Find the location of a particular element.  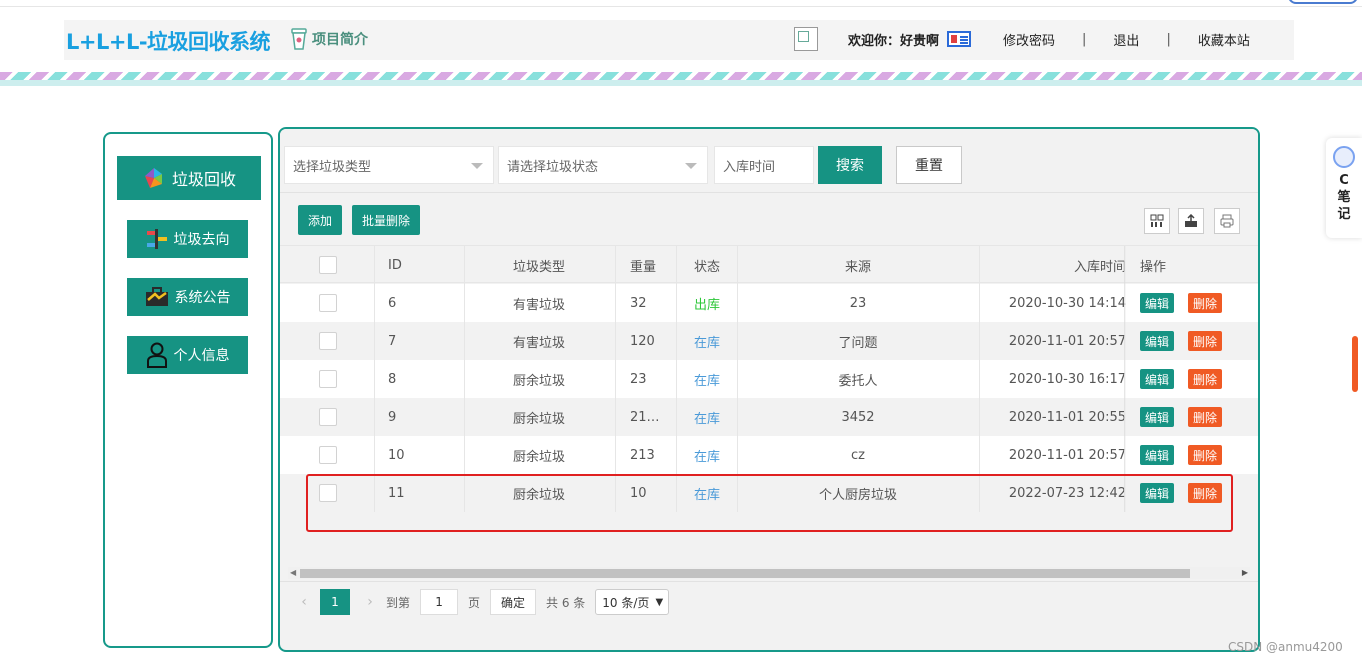

current-page: 1 is located at coordinates (335, 602).